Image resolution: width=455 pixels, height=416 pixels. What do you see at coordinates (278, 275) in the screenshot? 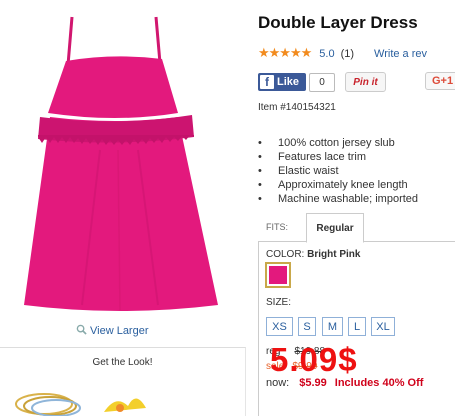
I see `color-swatch-bright-pink` at bounding box center [278, 275].